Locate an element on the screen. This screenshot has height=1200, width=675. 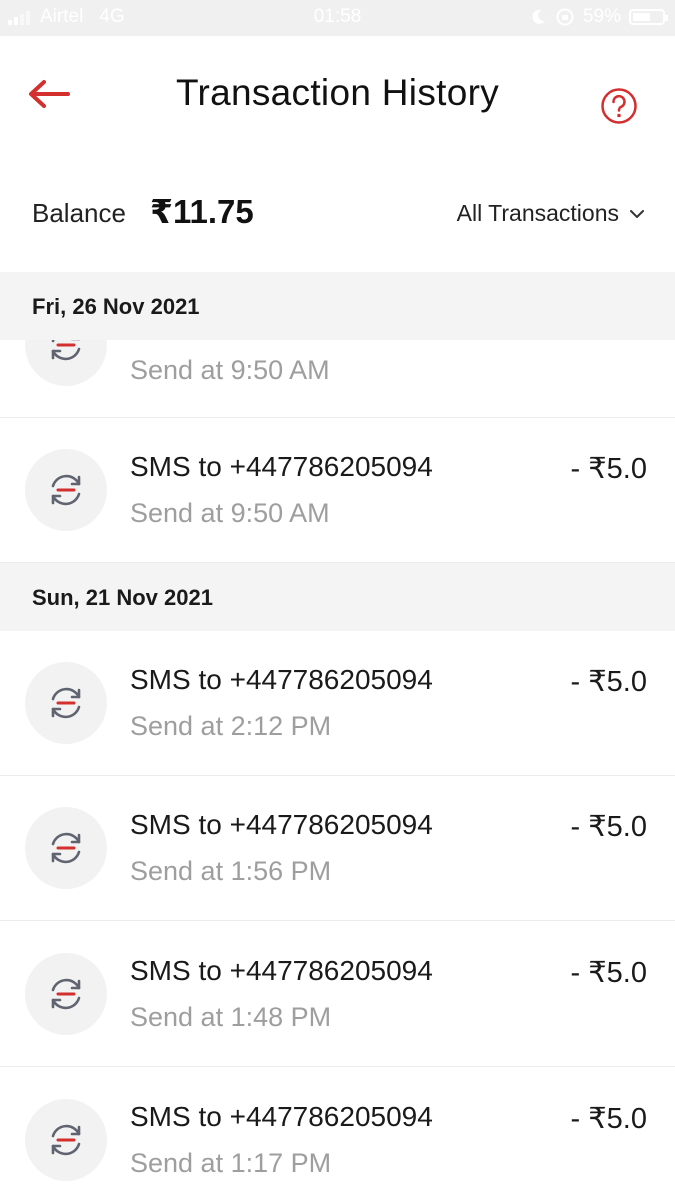
transaction-row: Send at 9:50 AM is located at coordinates (337, 379).